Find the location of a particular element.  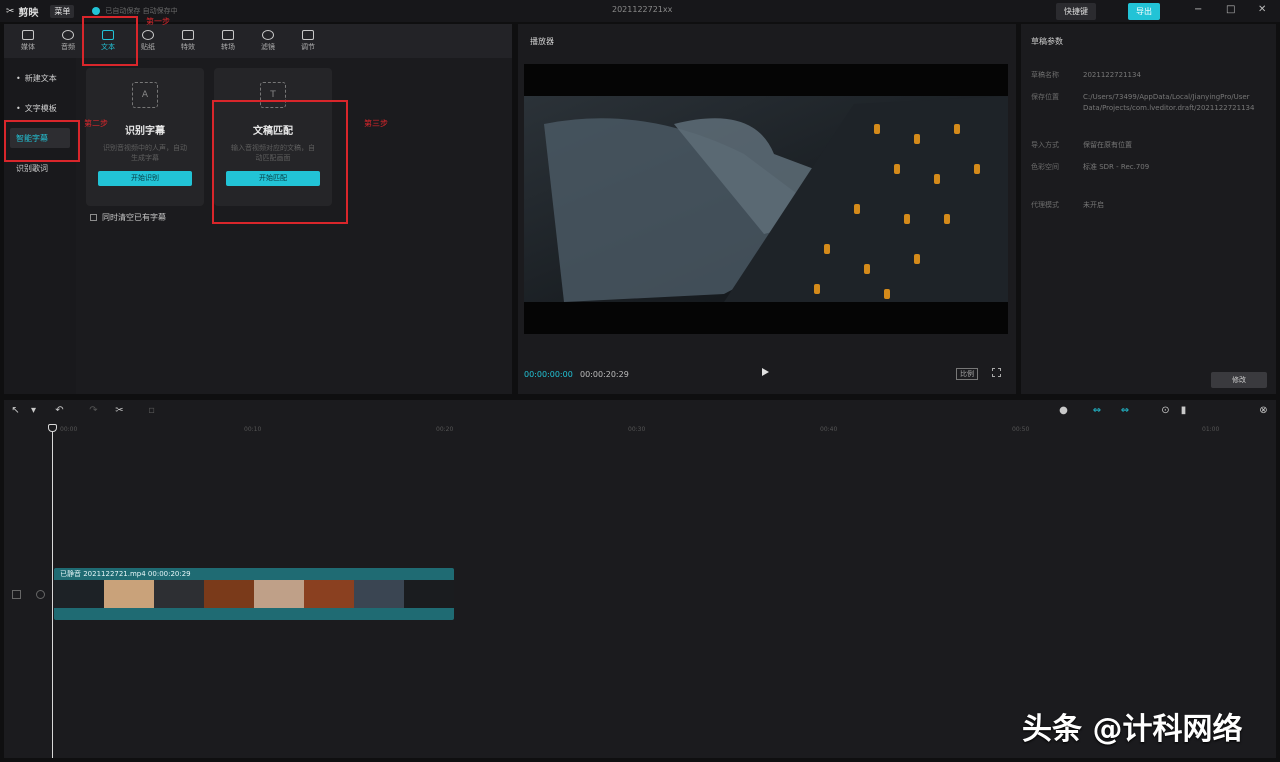

ratio-button: 比例 is located at coordinates (967, 374).